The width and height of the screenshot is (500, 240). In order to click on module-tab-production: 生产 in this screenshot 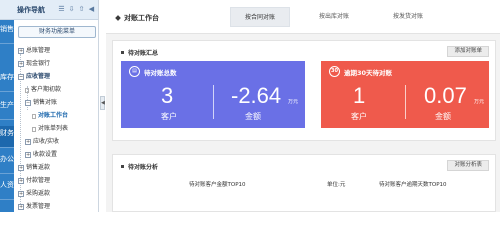, I will do `click(7, 109)`.